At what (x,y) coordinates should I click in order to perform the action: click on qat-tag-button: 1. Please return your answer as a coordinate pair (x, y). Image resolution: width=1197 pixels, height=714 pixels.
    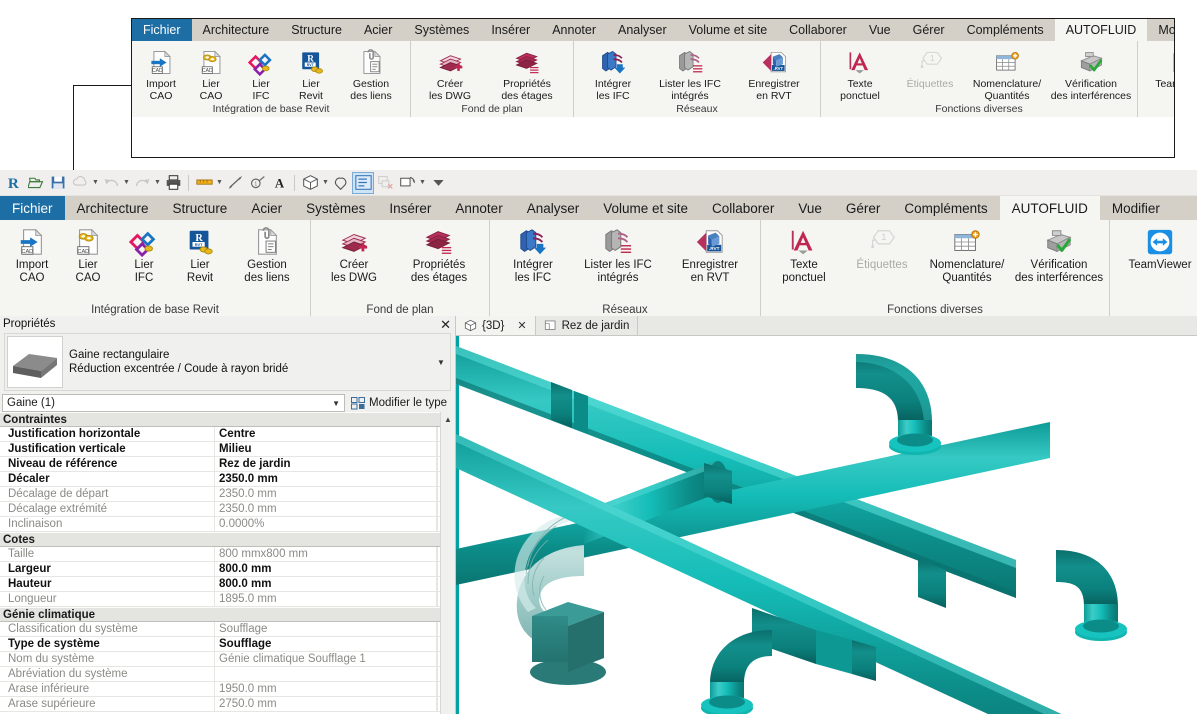
    Looking at the image, I should click on (257, 183).